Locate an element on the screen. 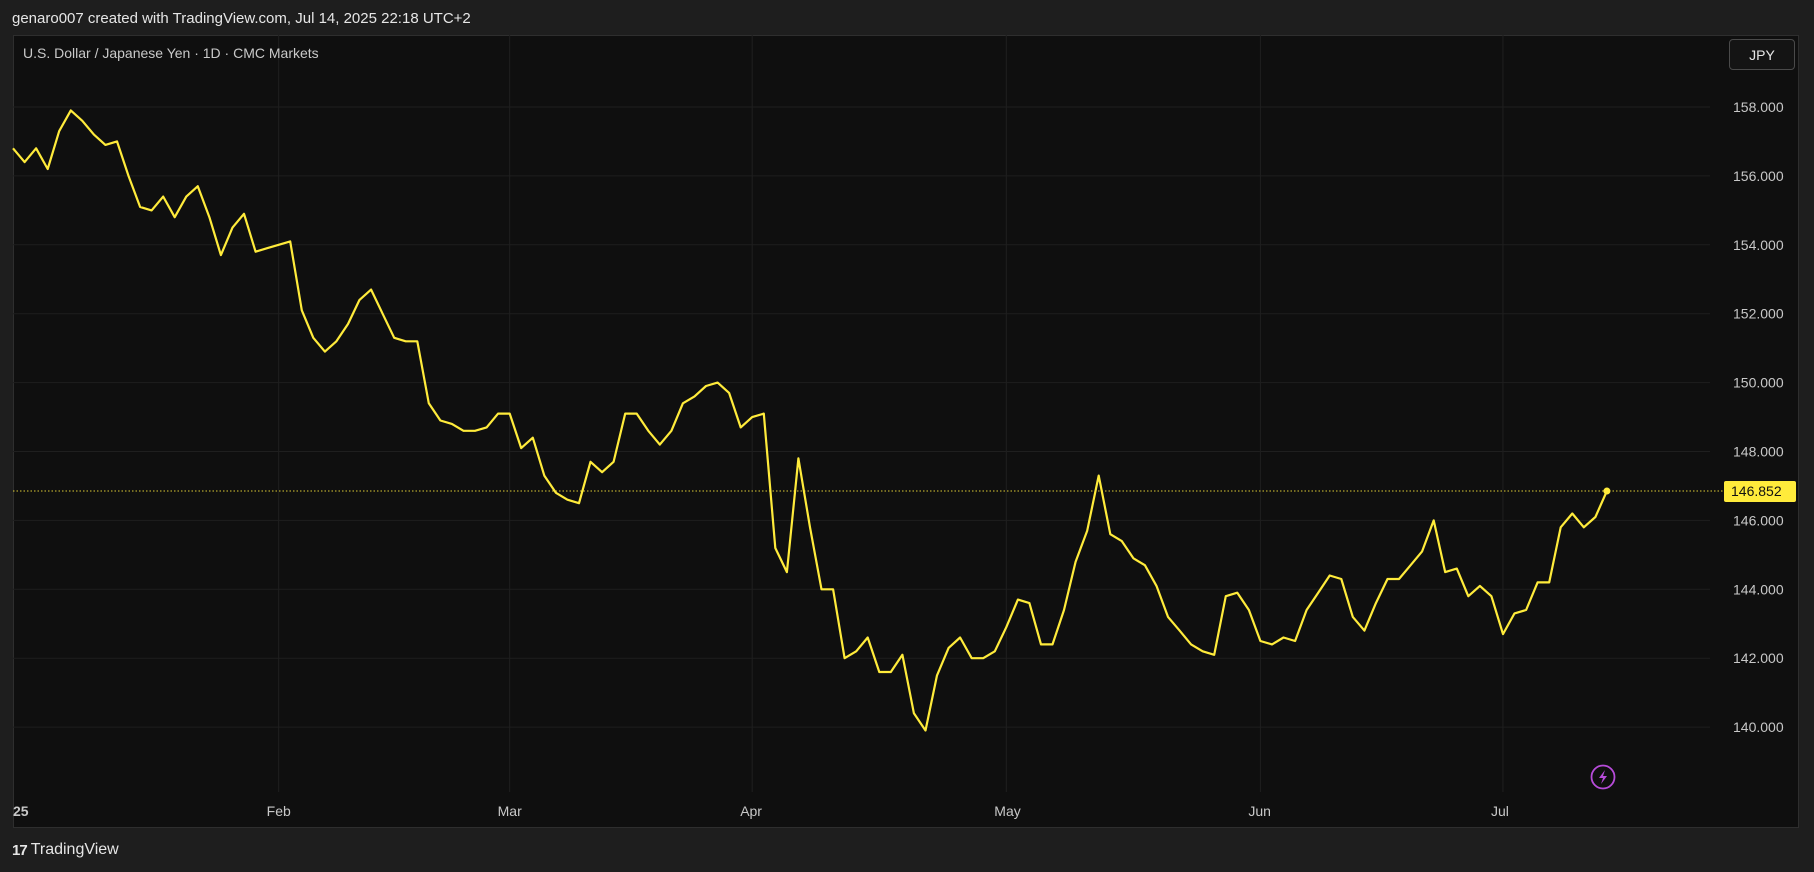  x-tick-label: Feb is located at coordinates (279, 811).